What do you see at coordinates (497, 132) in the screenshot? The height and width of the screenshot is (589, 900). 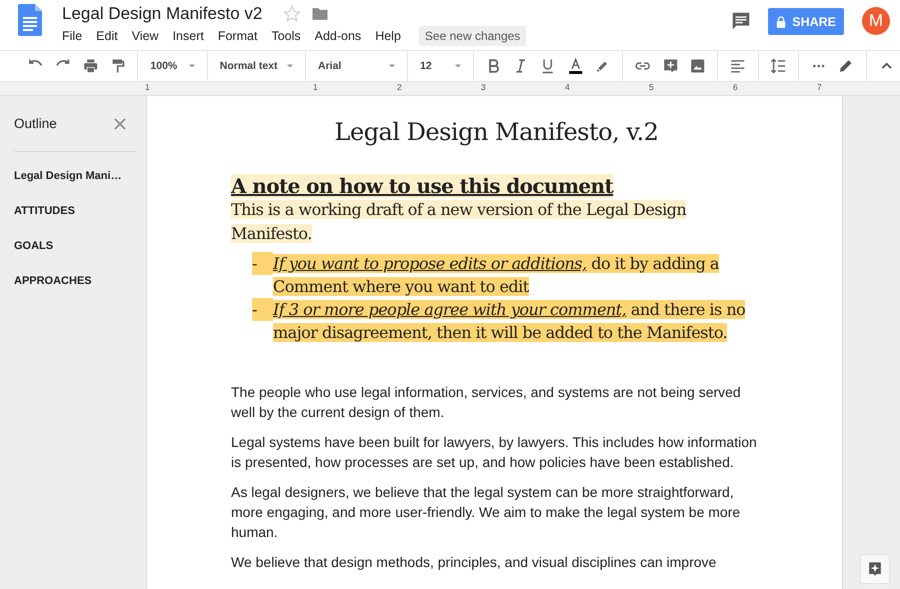 I see `page-title: Legal Design Manifesto, v.2` at bounding box center [497, 132].